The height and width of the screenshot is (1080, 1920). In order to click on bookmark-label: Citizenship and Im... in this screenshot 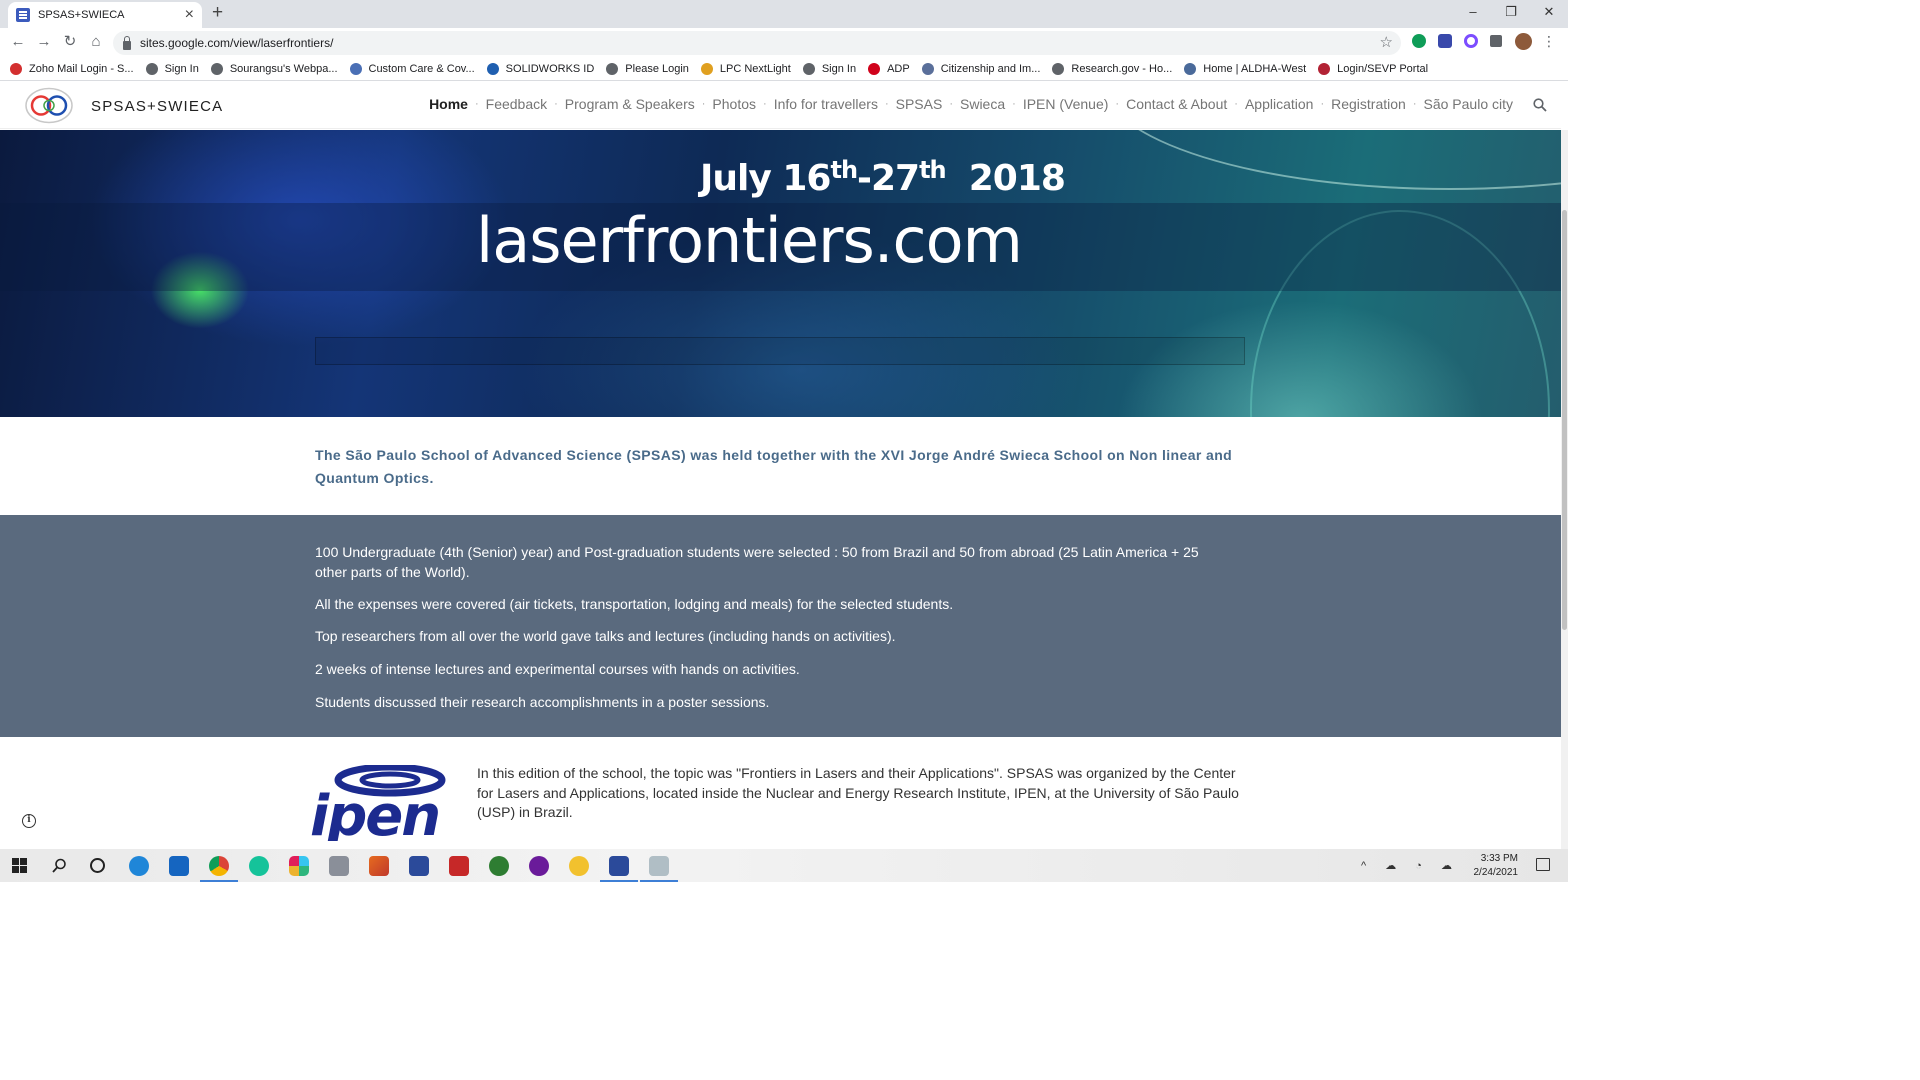, I will do `click(990, 68)`.